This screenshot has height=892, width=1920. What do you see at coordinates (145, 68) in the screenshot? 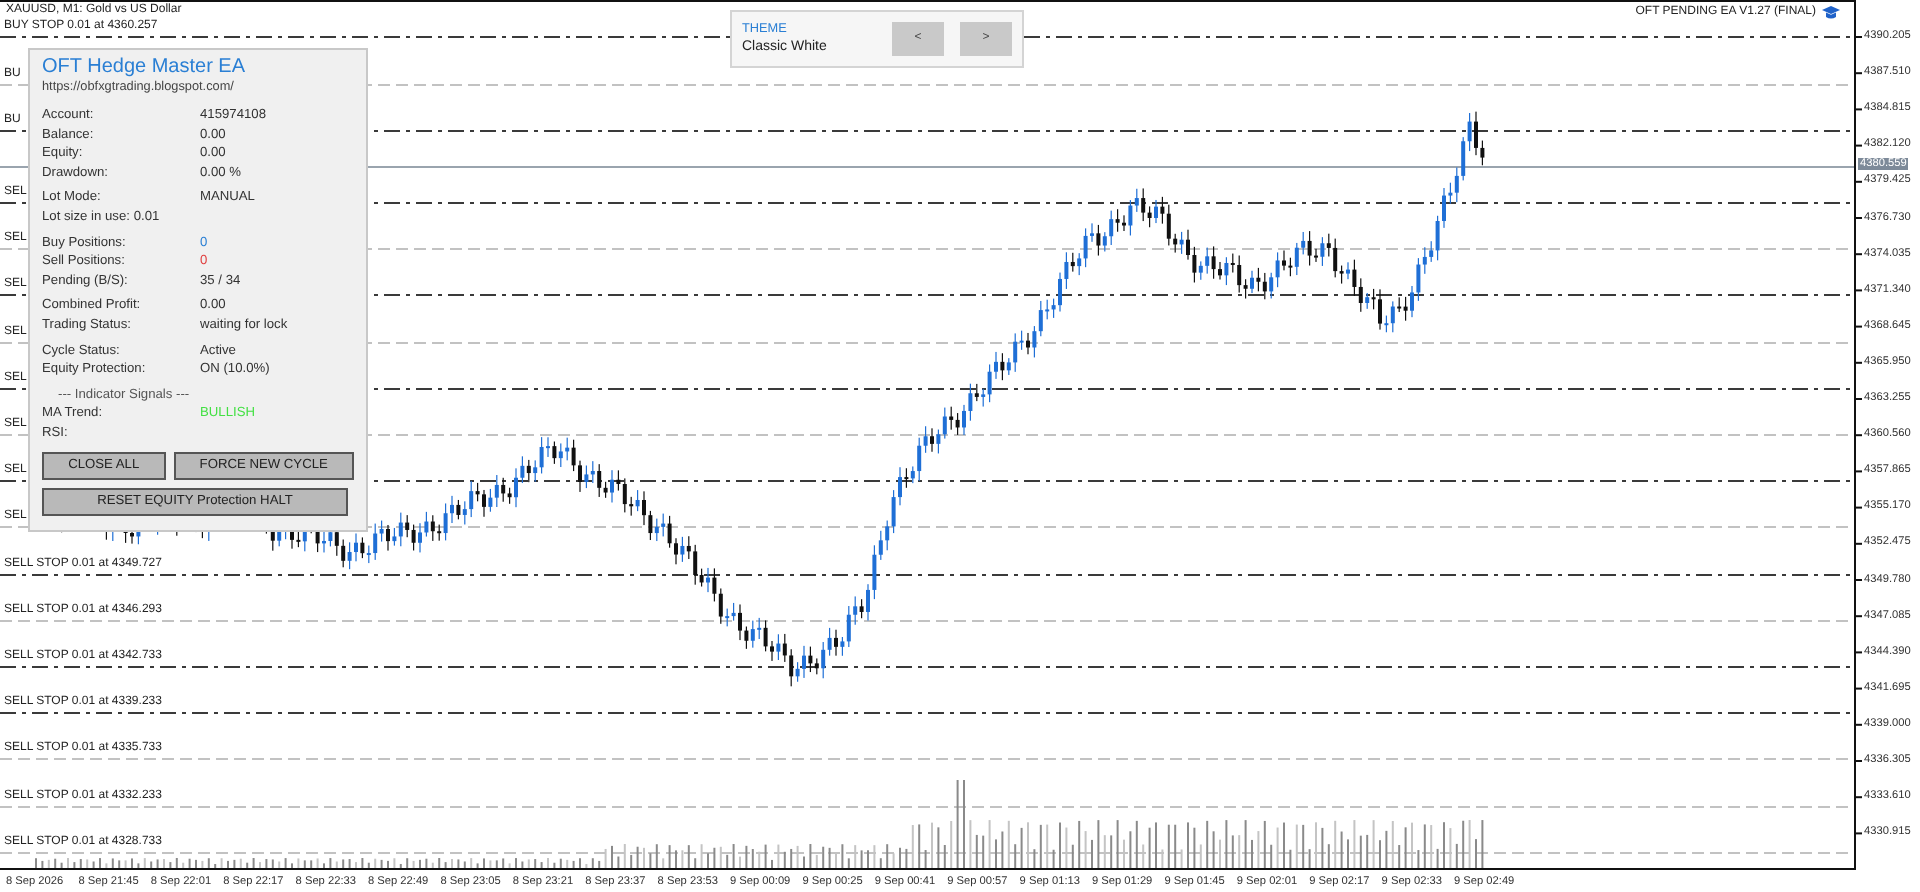
I see `panel-title: OFT Hedge Master EA` at bounding box center [145, 68].